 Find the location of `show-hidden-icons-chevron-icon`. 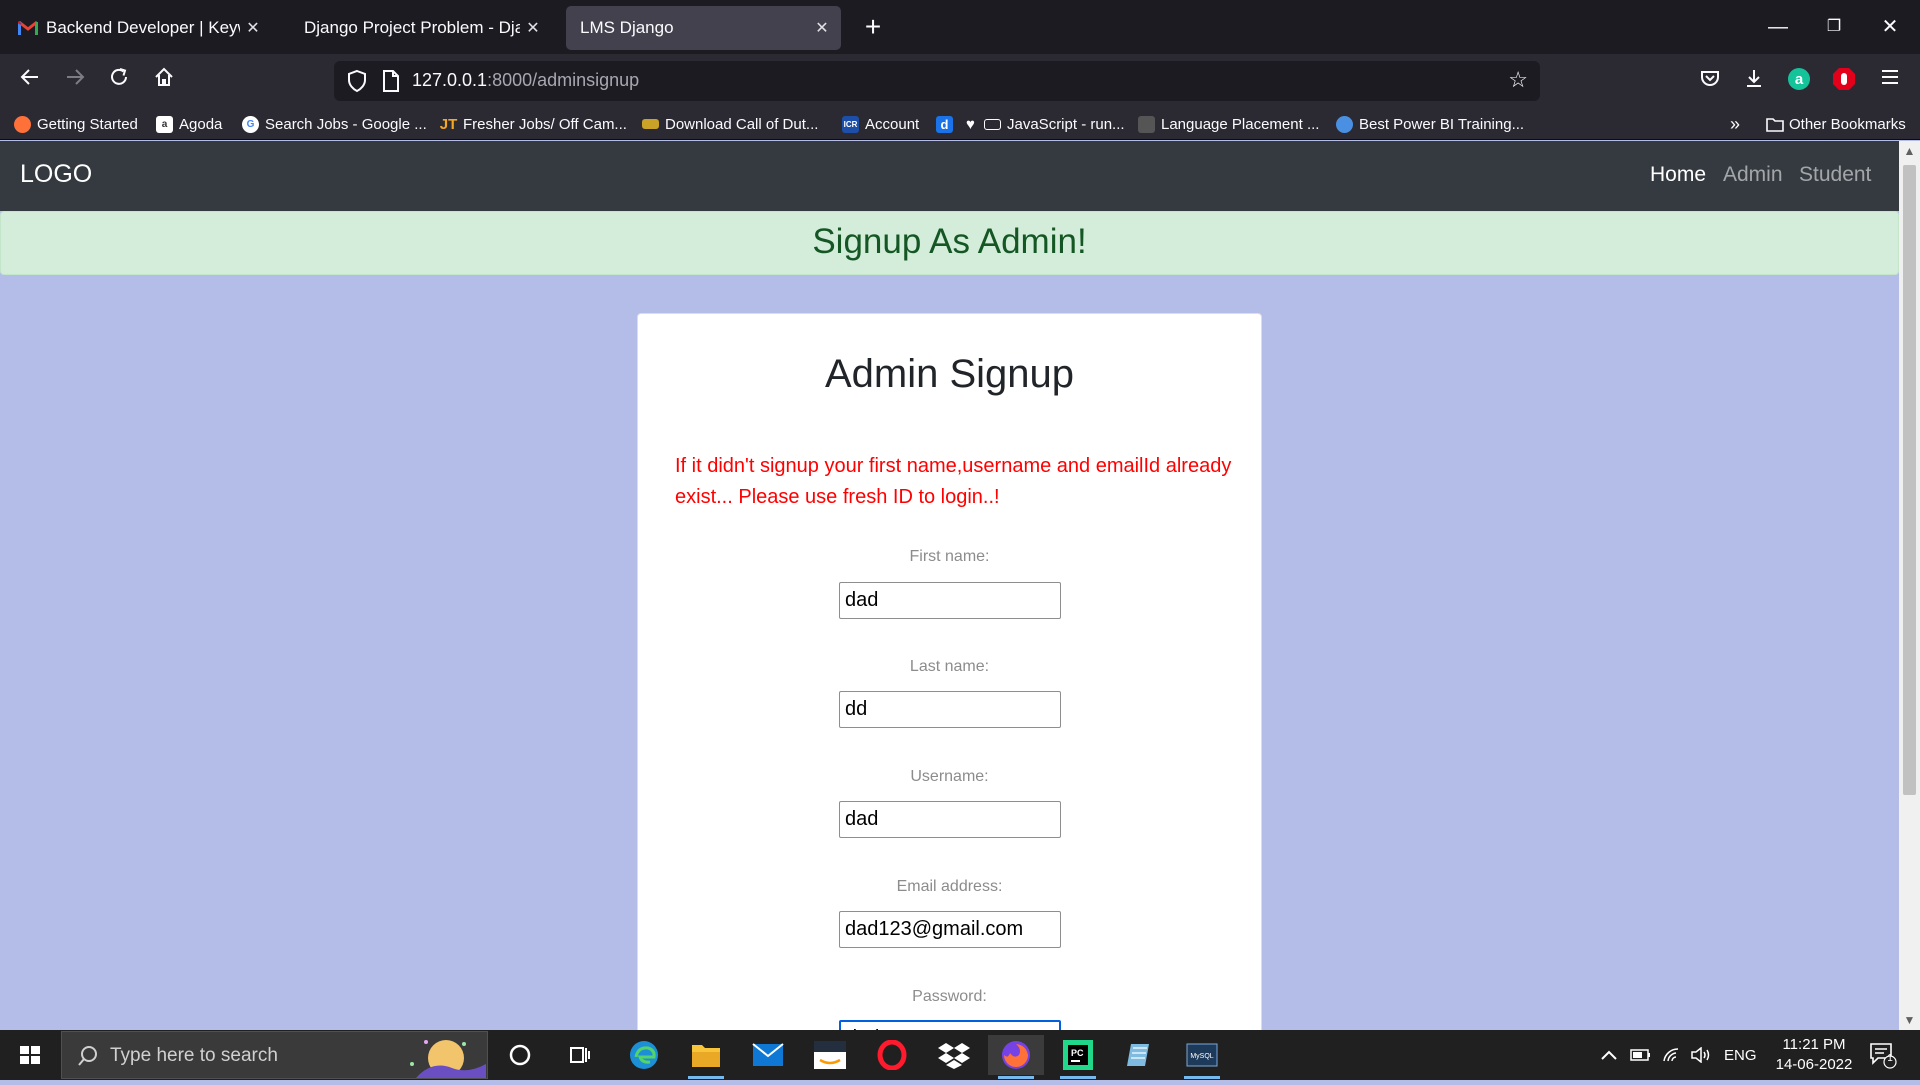

show-hidden-icons-chevron-icon is located at coordinates (1609, 1055).